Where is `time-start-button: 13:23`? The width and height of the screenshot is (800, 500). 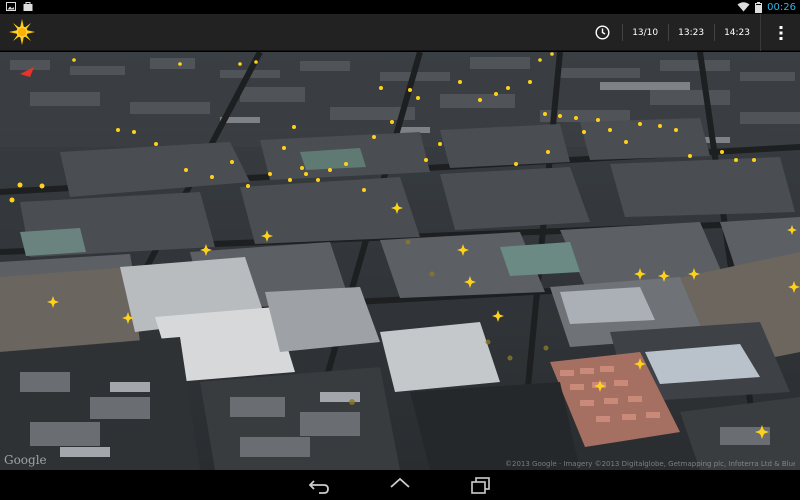 time-start-button: 13:23 is located at coordinates (691, 32).